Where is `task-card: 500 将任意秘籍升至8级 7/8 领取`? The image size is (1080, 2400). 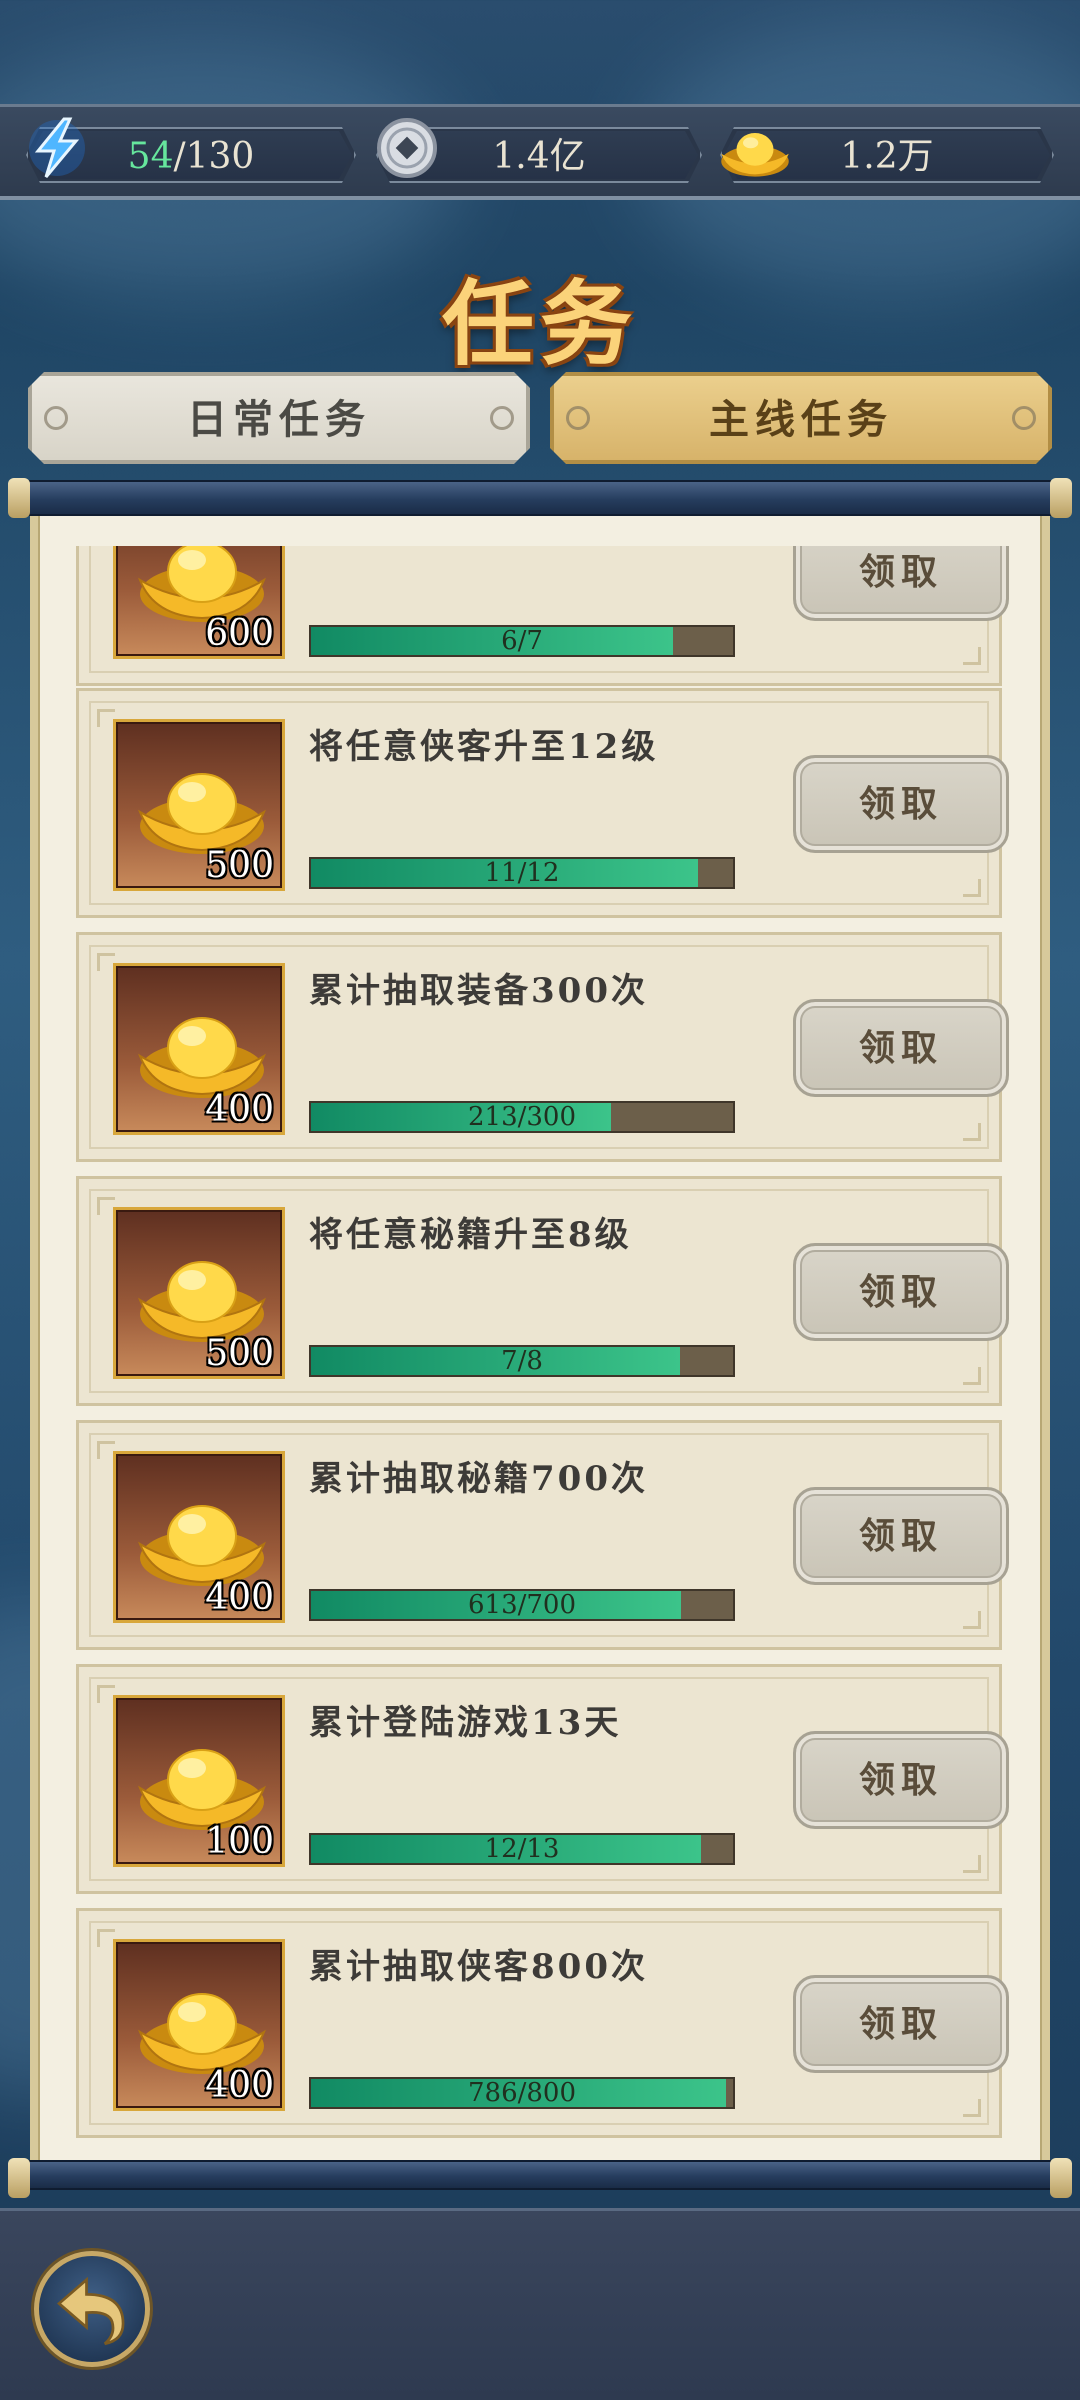 task-card: 500 将任意秘籍升至8级 7/8 领取 is located at coordinates (542, 1291).